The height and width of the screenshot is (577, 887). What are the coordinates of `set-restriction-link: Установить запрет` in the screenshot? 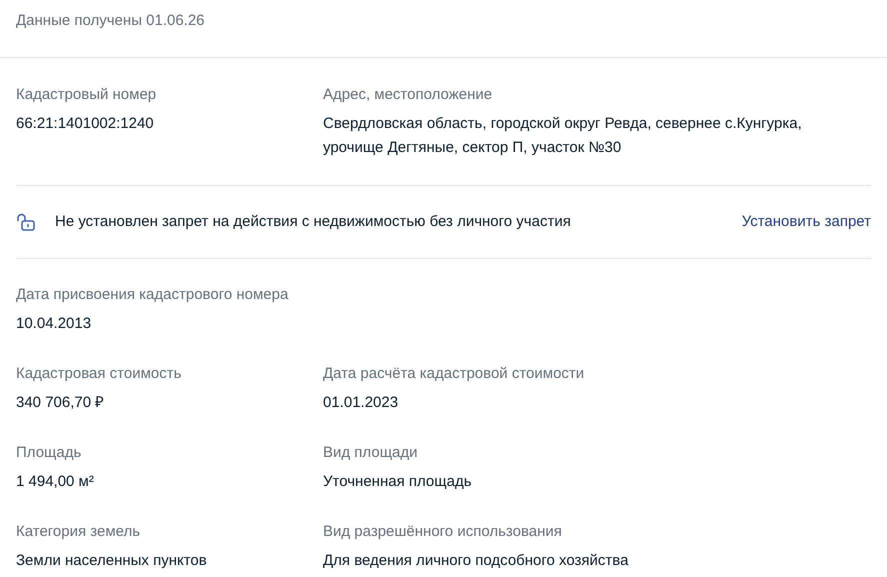 It's located at (806, 222).